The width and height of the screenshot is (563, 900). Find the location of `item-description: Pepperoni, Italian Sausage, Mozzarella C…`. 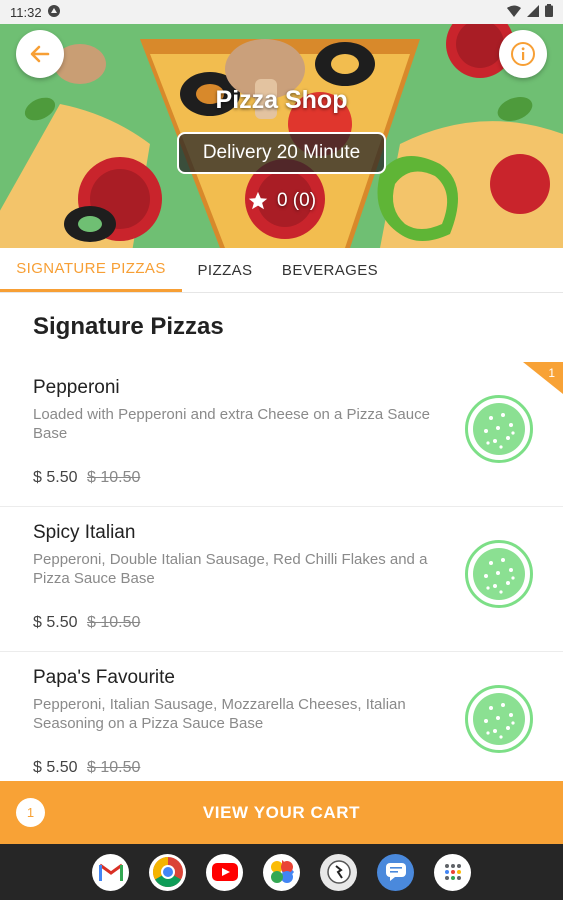

item-description: Pepperoni, Italian Sausage, Mozzarella C… is located at coordinates (219, 714).